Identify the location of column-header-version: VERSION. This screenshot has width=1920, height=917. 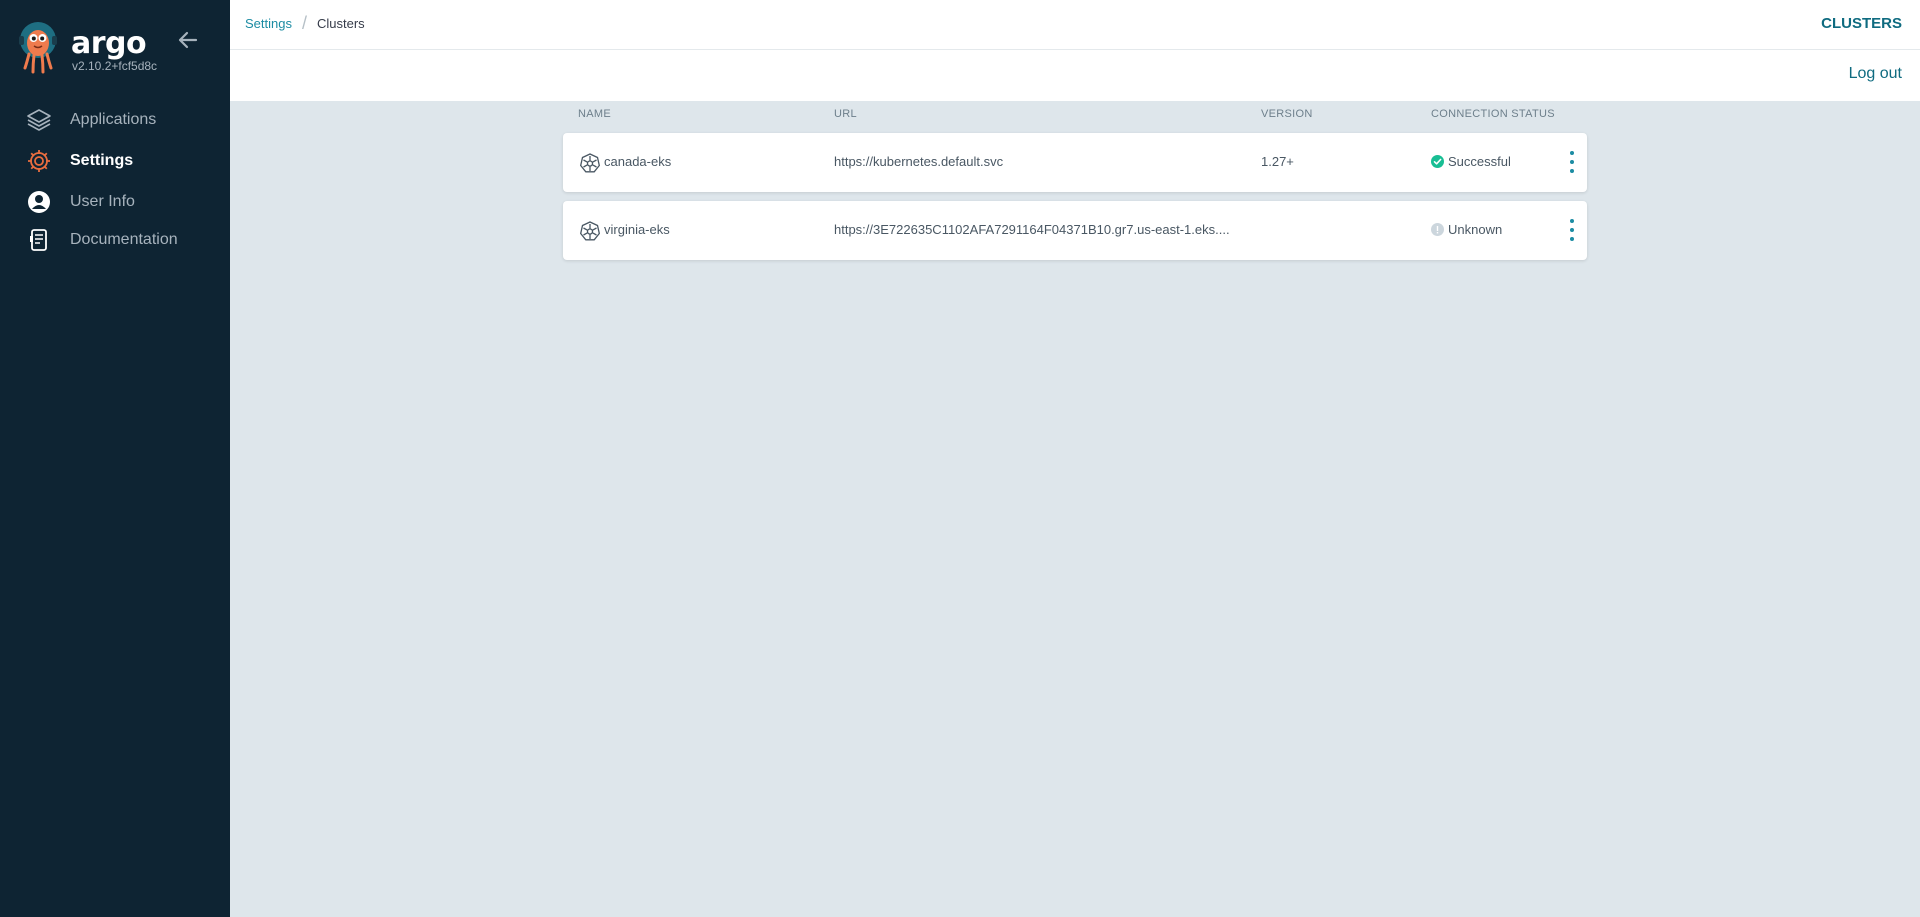
(1287, 114).